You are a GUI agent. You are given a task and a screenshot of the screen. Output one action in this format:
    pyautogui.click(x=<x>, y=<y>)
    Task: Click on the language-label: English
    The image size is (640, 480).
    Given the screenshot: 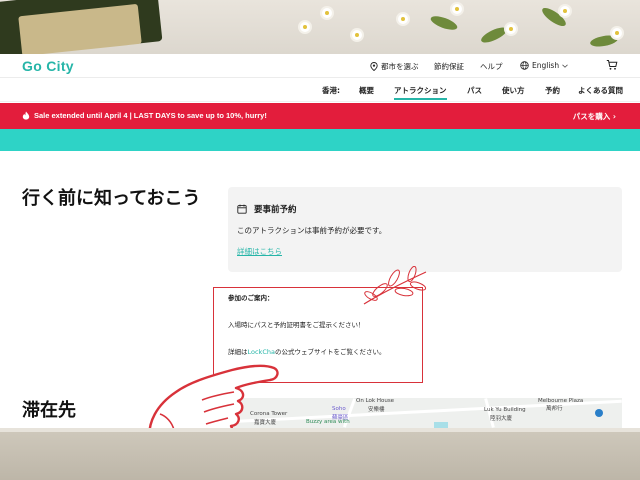 What is the action you would take?
    pyautogui.click(x=546, y=65)
    